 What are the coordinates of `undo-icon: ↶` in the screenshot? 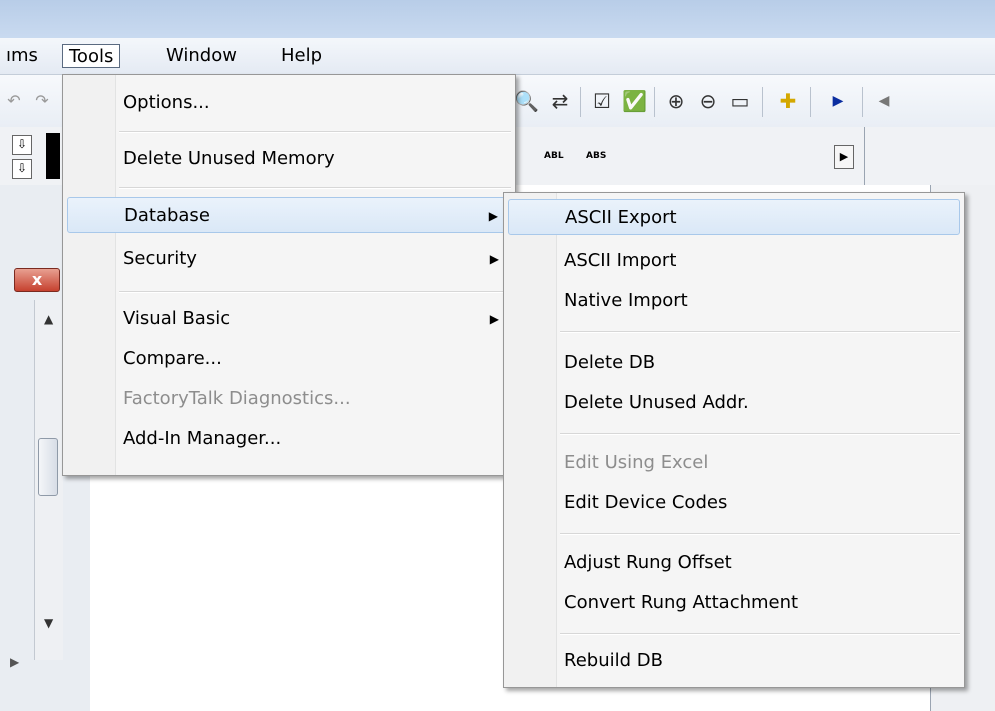 It's located at (14, 101).